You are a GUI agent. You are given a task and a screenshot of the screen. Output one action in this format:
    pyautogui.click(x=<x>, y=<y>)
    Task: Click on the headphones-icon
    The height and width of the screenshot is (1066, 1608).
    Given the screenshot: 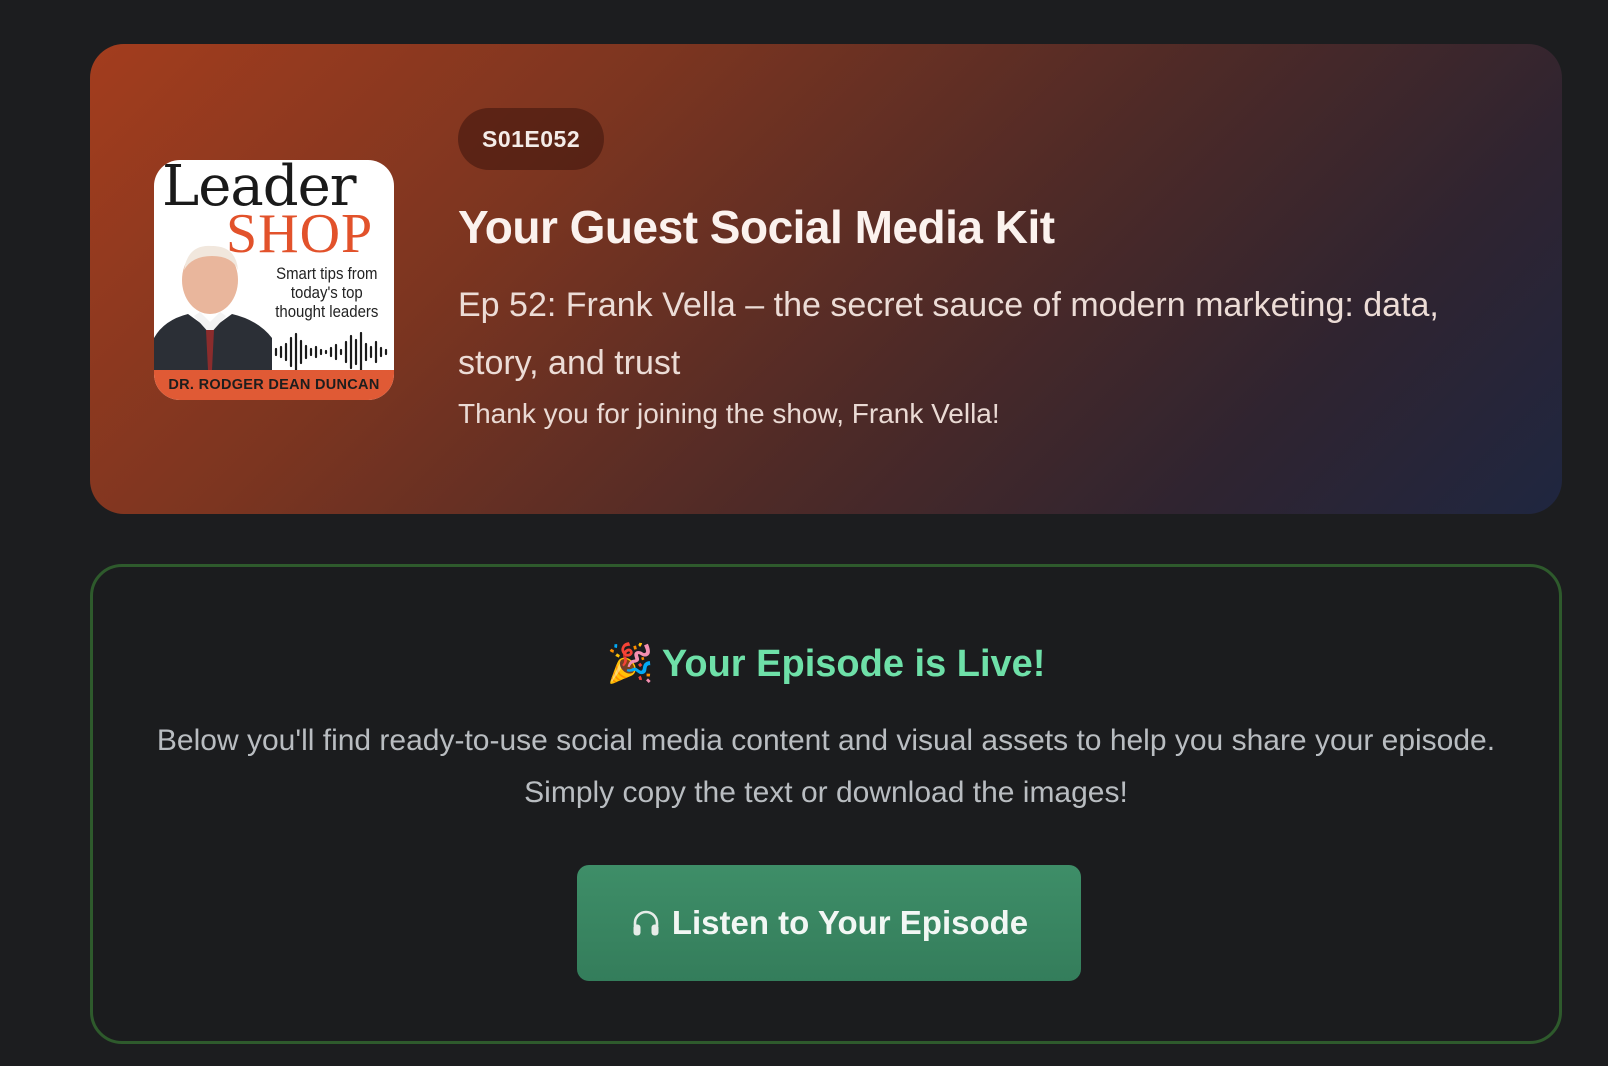 What is the action you would take?
    pyautogui.click(x=646, y=923)
    